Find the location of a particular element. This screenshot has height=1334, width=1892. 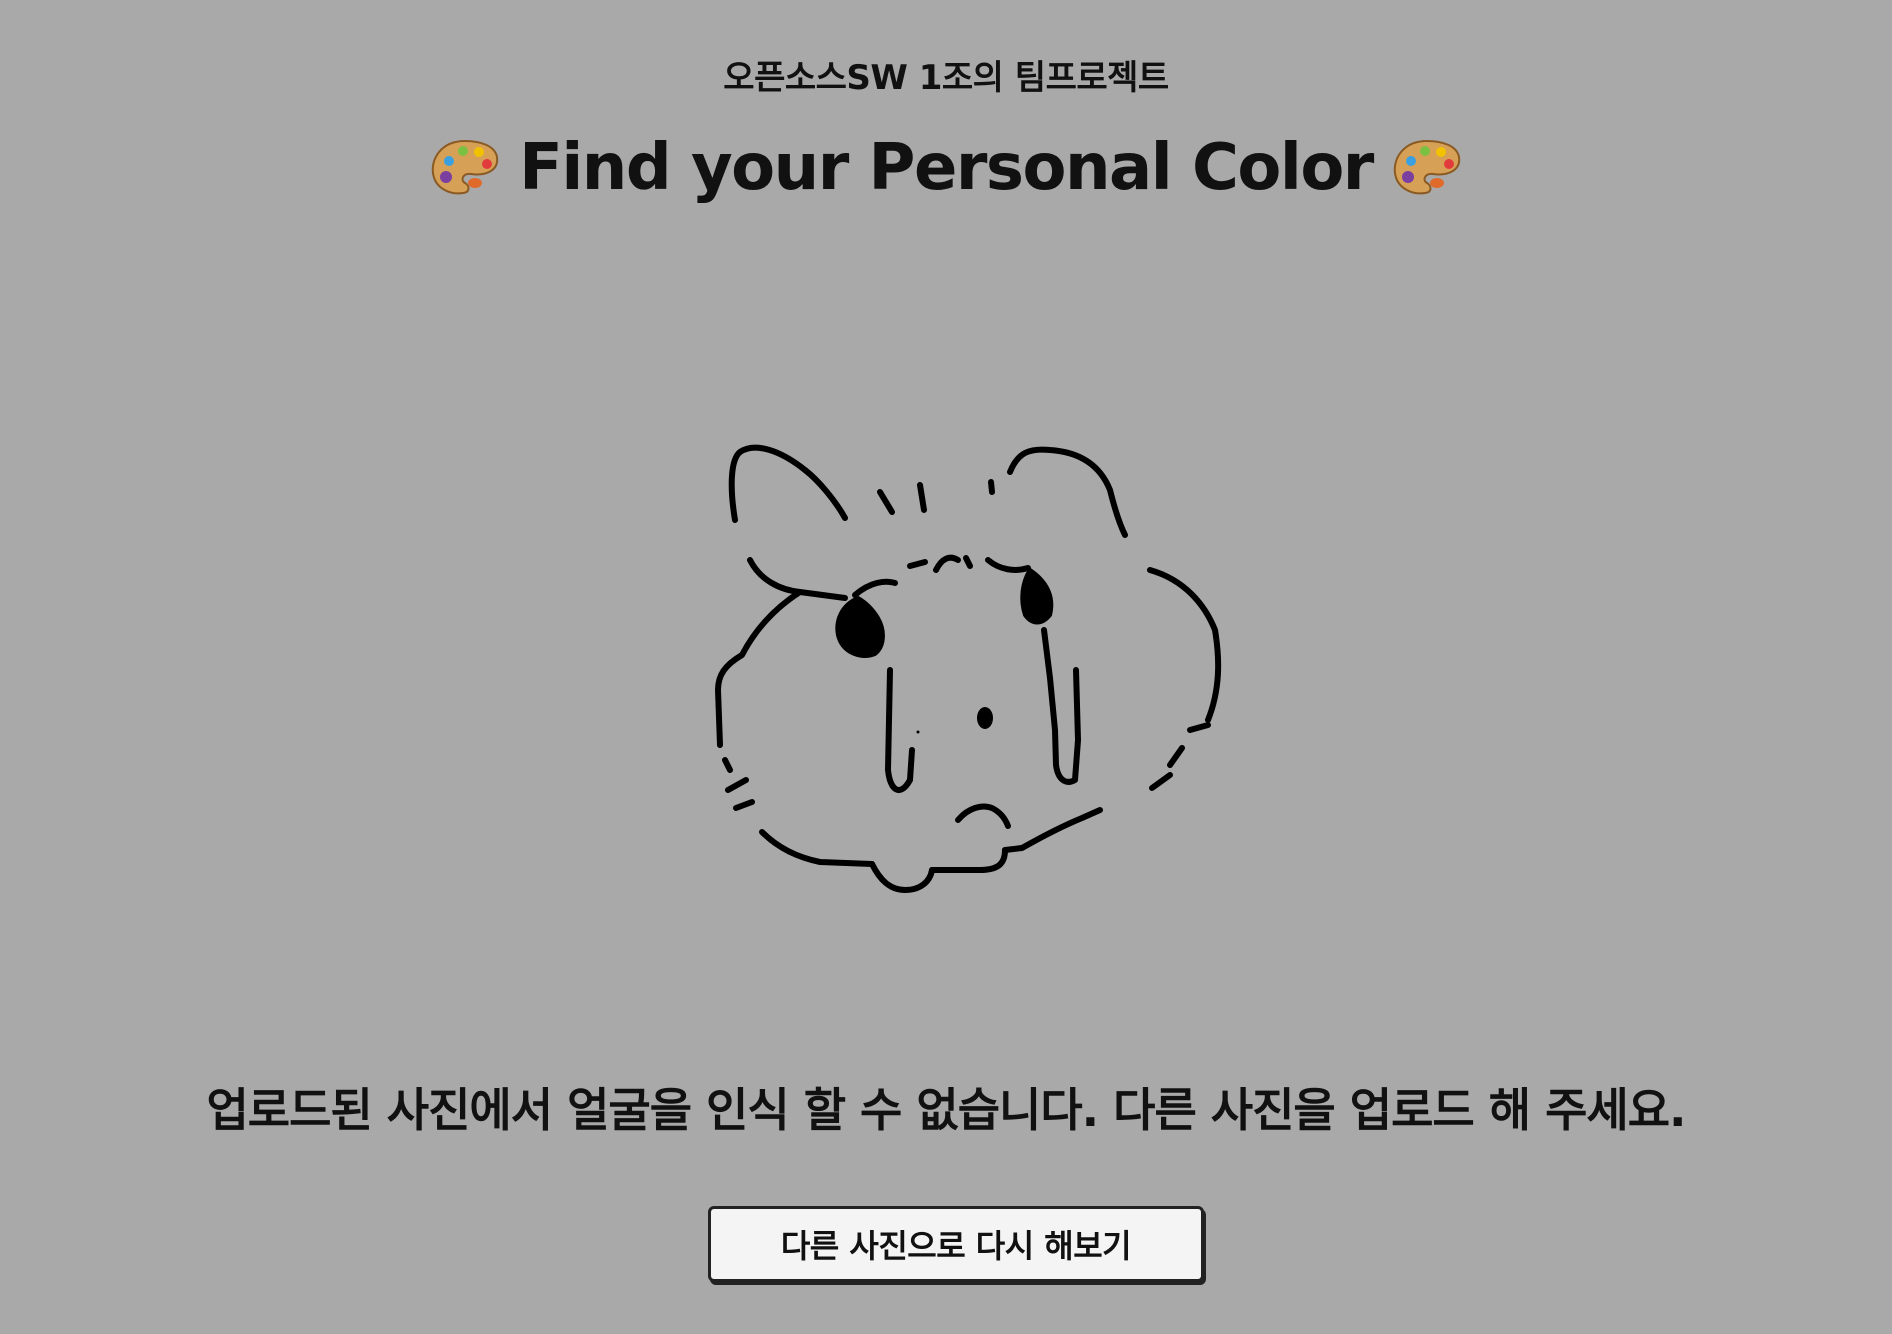

uploaded-image-drawing is located at coordinates (968, 668).